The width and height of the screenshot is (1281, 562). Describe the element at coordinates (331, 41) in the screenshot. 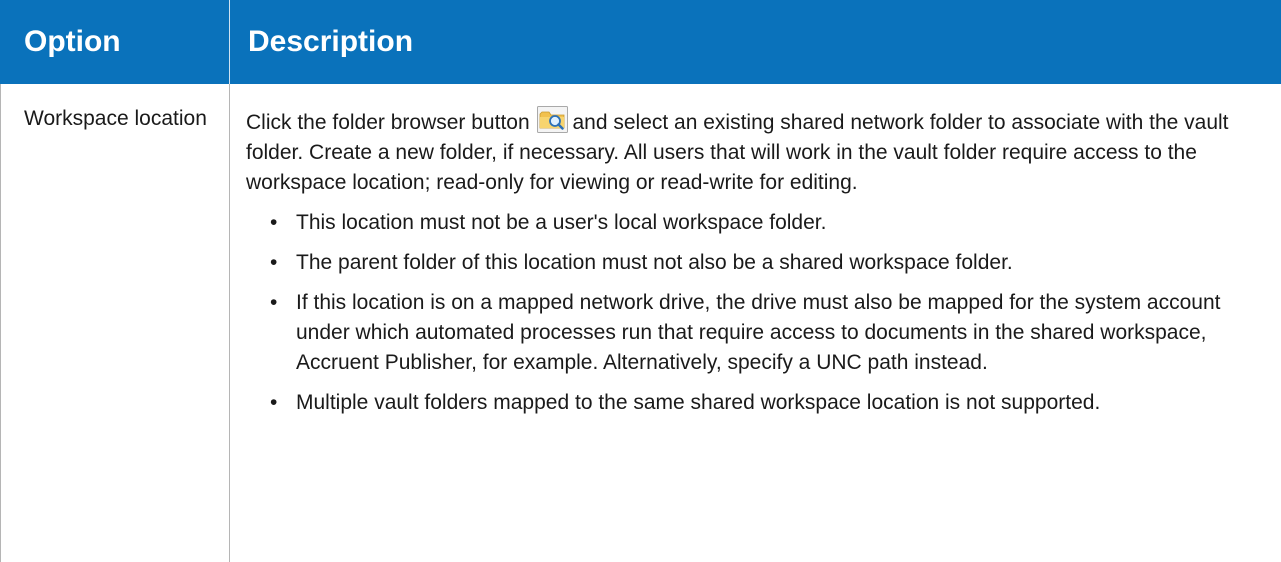

I see `column-header-description: Description` at that location.